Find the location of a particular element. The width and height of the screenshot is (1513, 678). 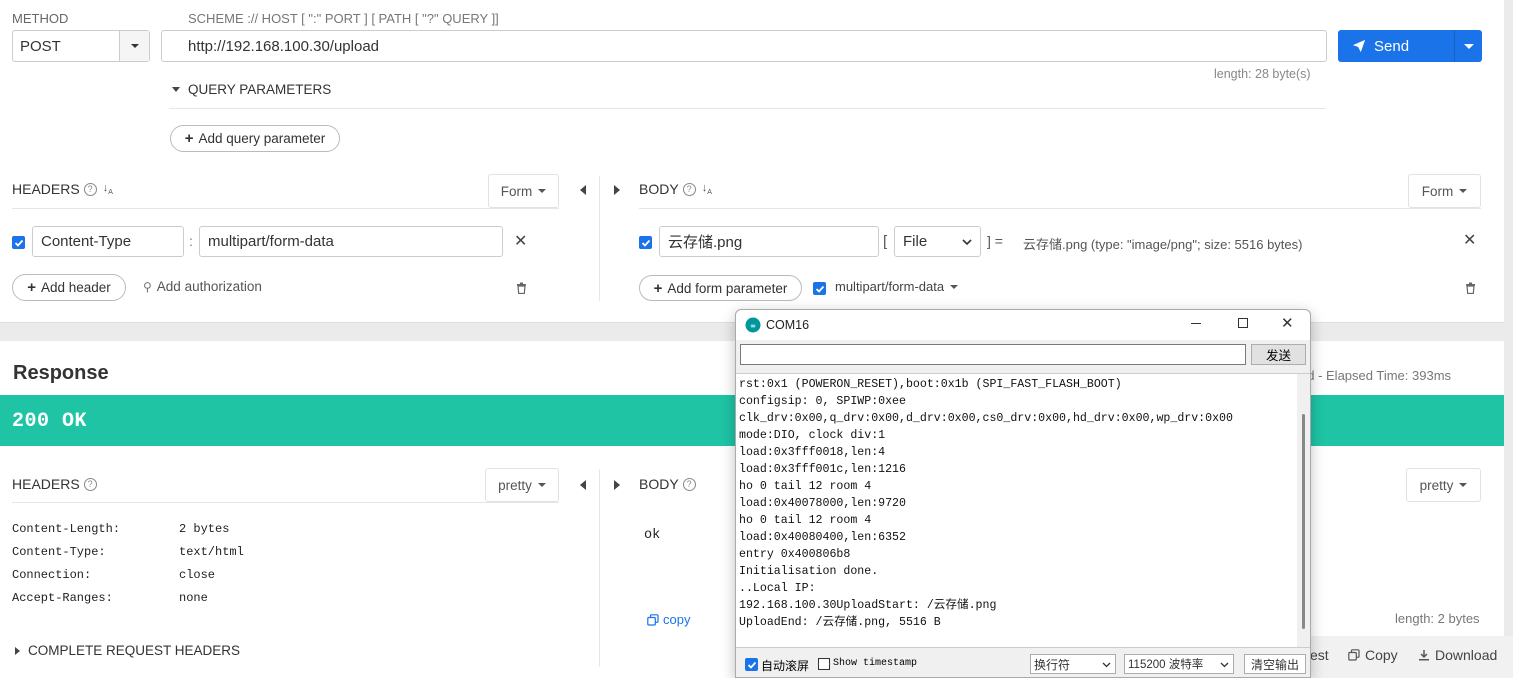

form-param-name-input: 云存储.png is located at coordinates (769, 241).